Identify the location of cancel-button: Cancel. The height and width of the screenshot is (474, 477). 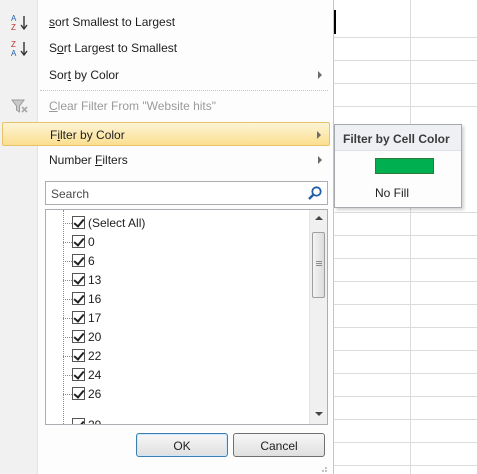
(279, 445).